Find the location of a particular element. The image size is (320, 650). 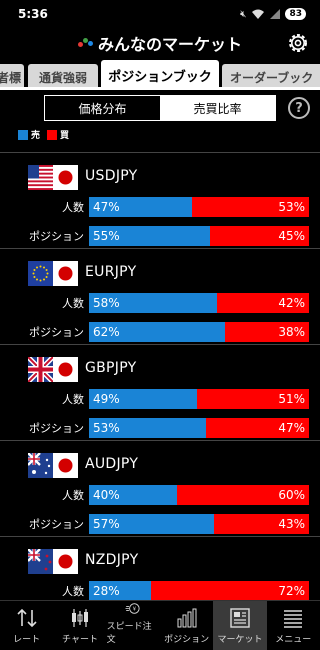

nav-newspaper: マーケット is located at coordinates (240, 625).